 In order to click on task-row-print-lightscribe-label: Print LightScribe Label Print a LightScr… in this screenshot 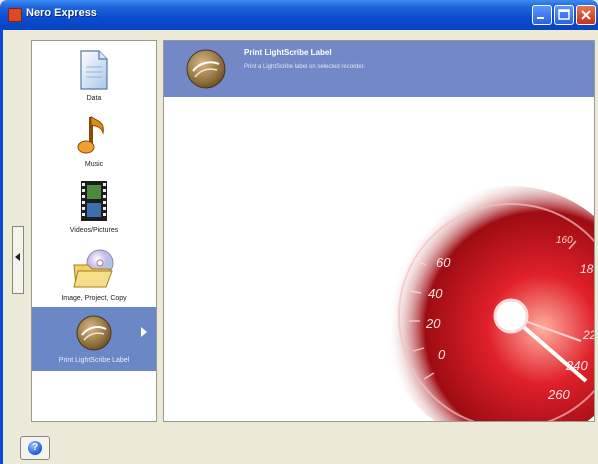, I will do `click(379, 69)`.